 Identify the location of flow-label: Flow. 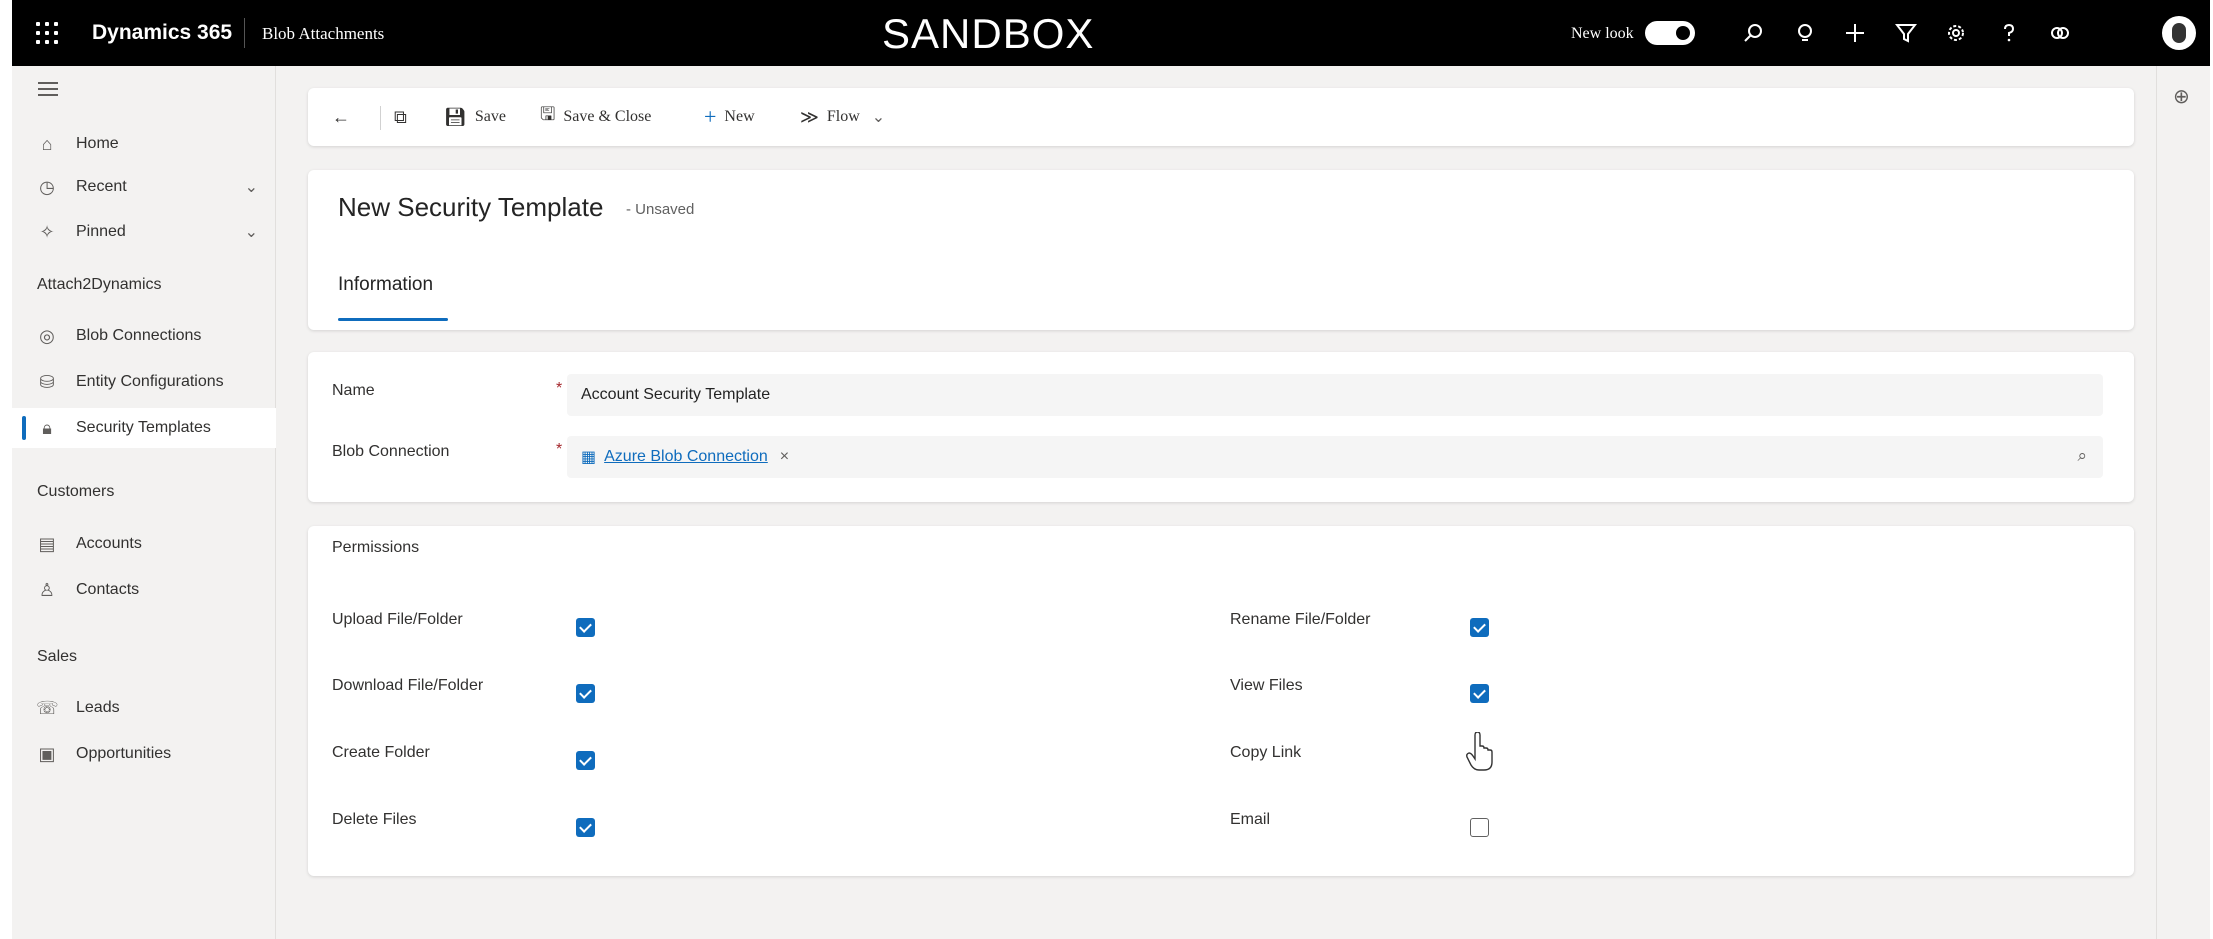
(843, 116).